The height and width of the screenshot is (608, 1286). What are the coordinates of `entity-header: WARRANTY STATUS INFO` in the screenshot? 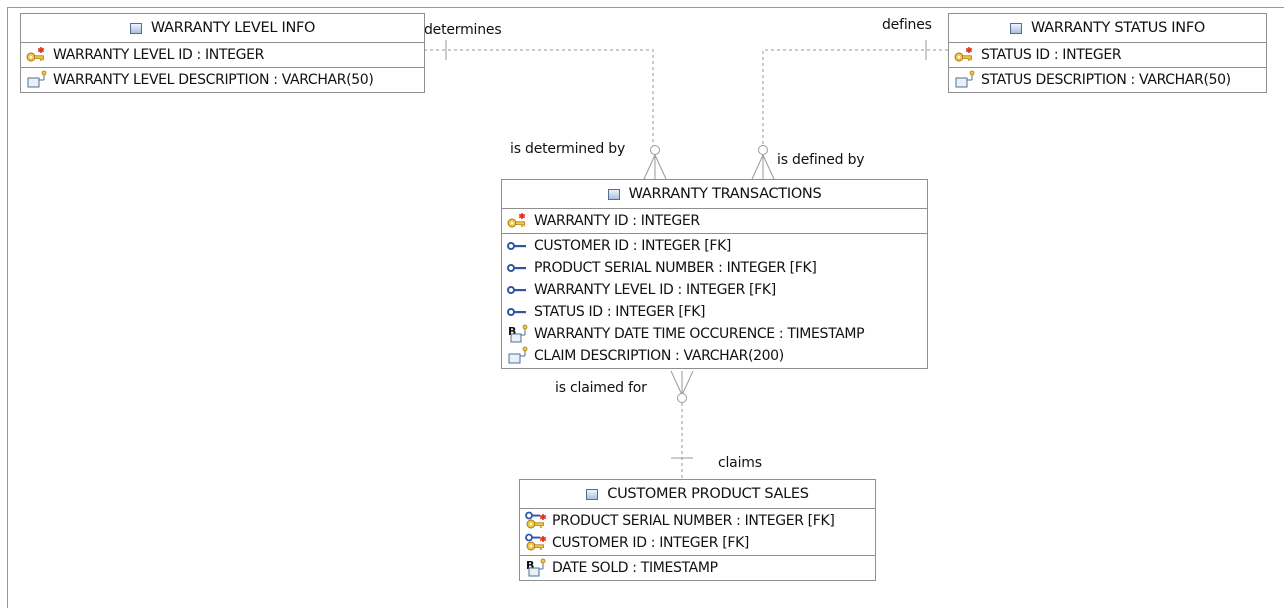 It's located at (1107, 28).